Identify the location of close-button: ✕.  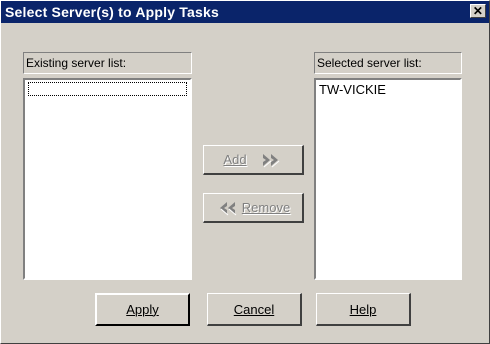
(478, 11).